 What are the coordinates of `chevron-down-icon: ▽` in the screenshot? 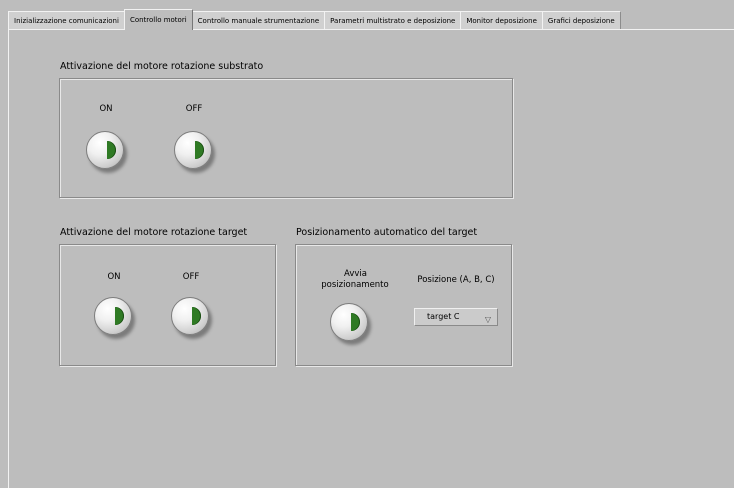 It's located at (487, 319).